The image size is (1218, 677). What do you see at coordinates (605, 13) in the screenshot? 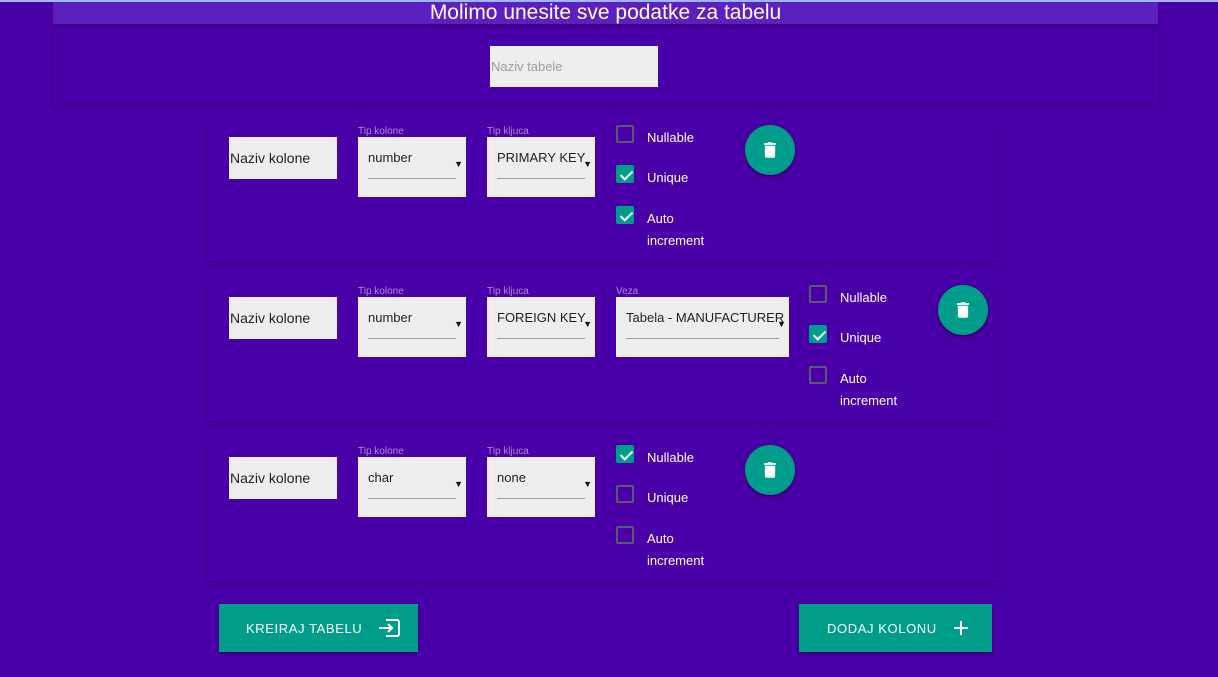
I see `page-title: Molimo unesite sve podatke za tabelu` at bounding box center [605, 13].